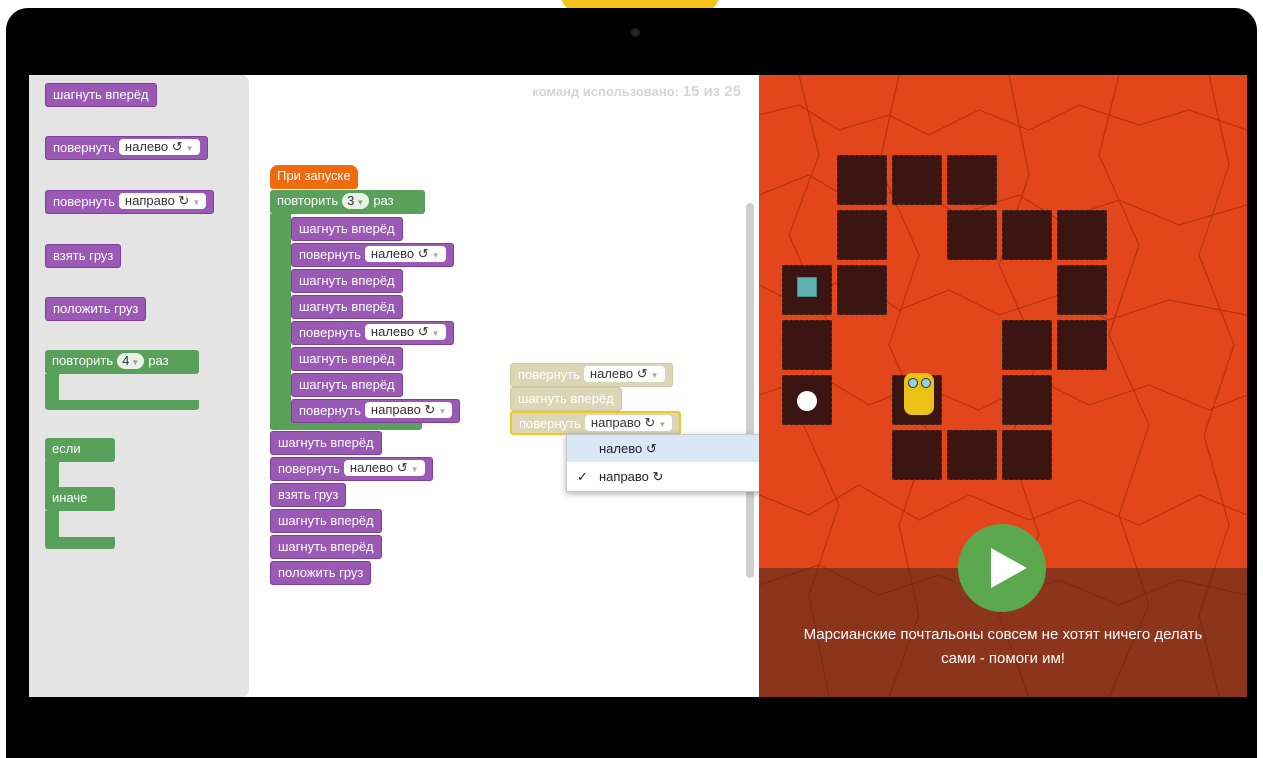  Describe the element at coordinates (1003, 658) in the screenshot. I see `caption-line: сами - помоги им!` at that location.